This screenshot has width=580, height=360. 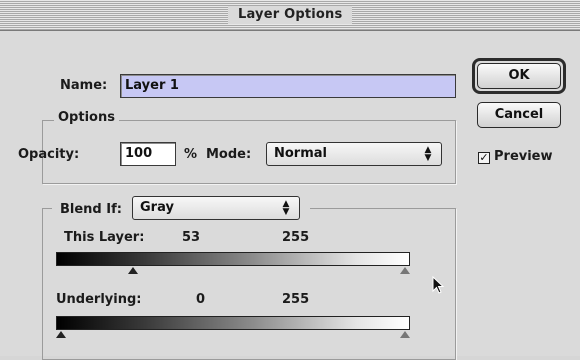 I want to click on this-layer-gradient-bar, so click(x=233, y=259).